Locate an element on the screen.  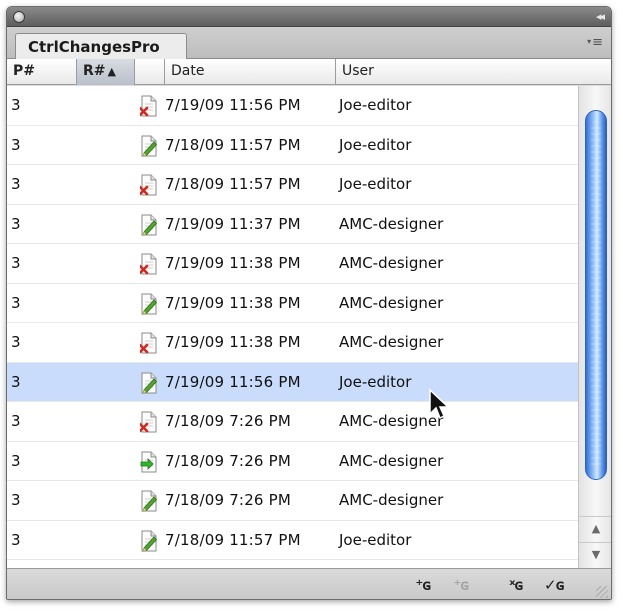
column-header-r: R# ▲ is located at coordinates (106, 72).